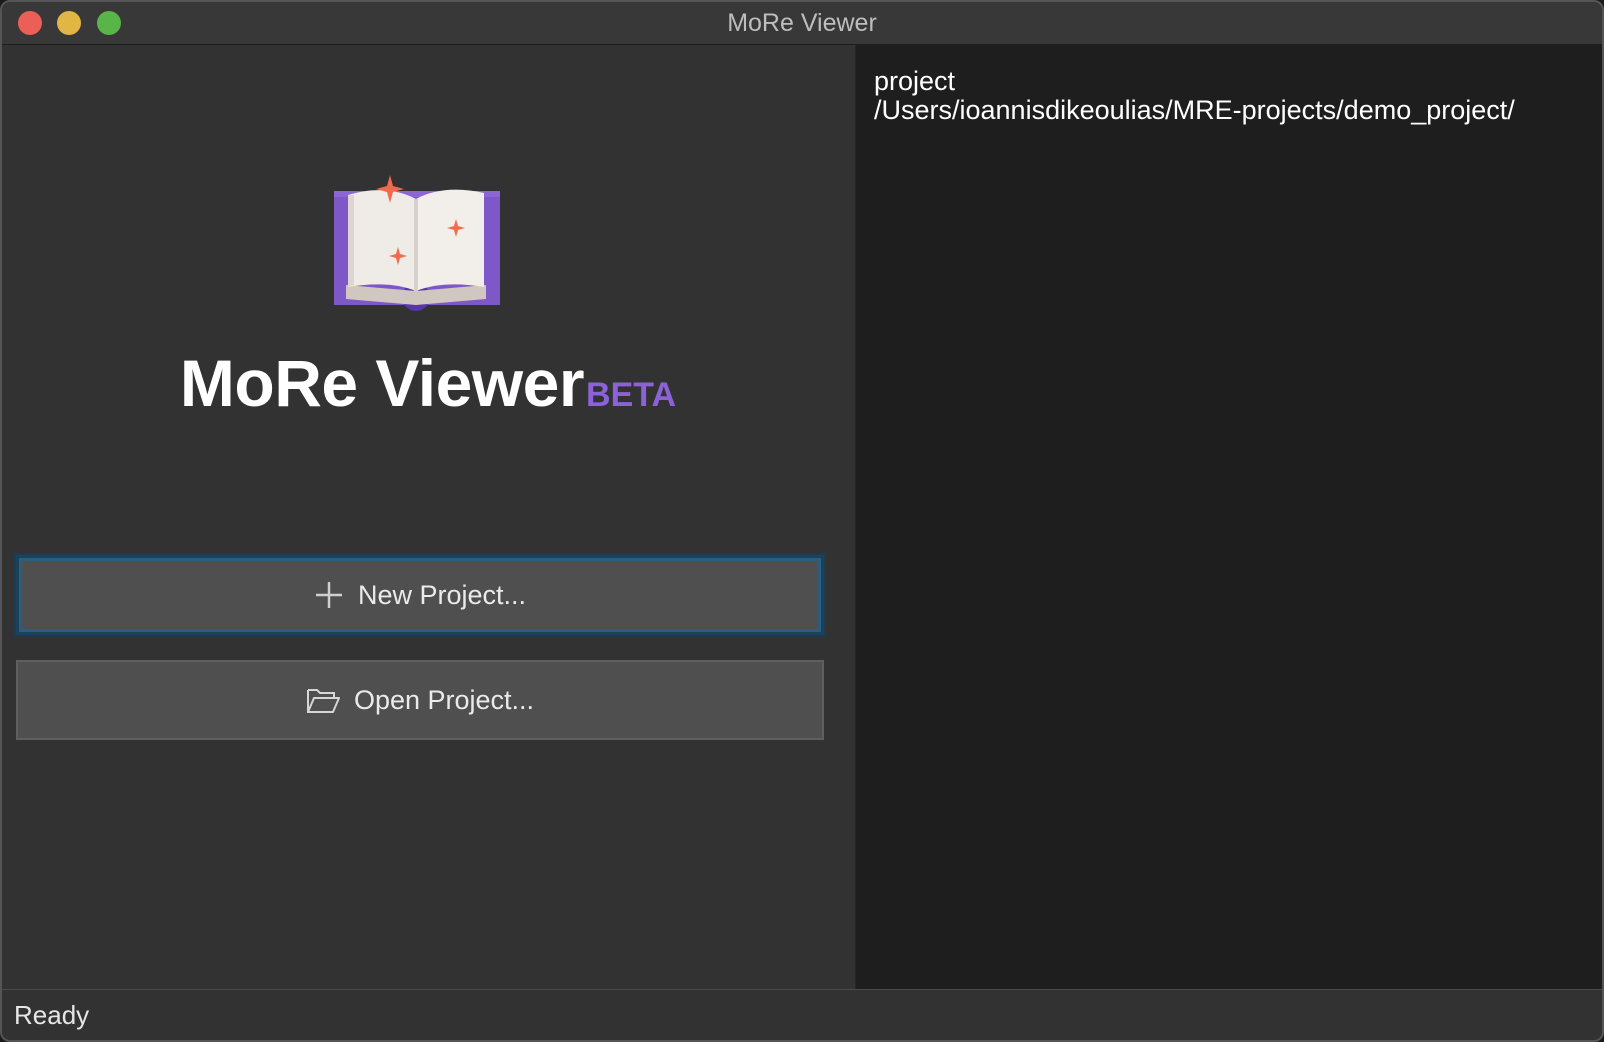 This screenshot has width=1604, height=1042. Describe the element at coordinates (631, 395) in the screenshot. I see `beta-badge: BETA` at that location.